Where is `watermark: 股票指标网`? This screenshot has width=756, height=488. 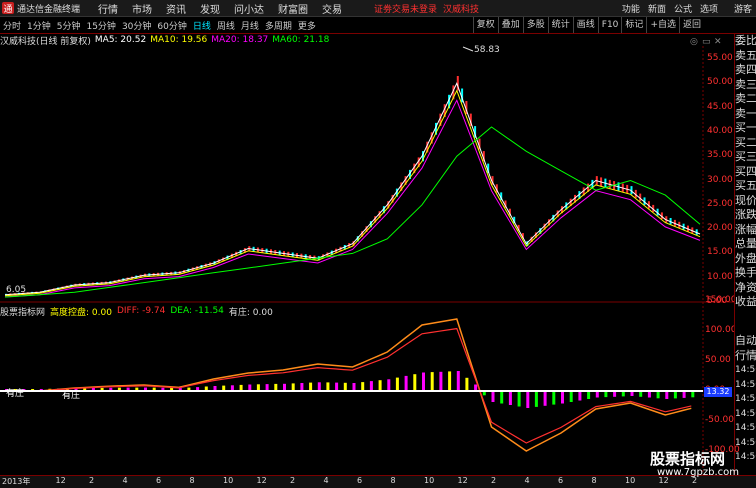 watermark: 股票指标网 is located at coordinates (688, 459).